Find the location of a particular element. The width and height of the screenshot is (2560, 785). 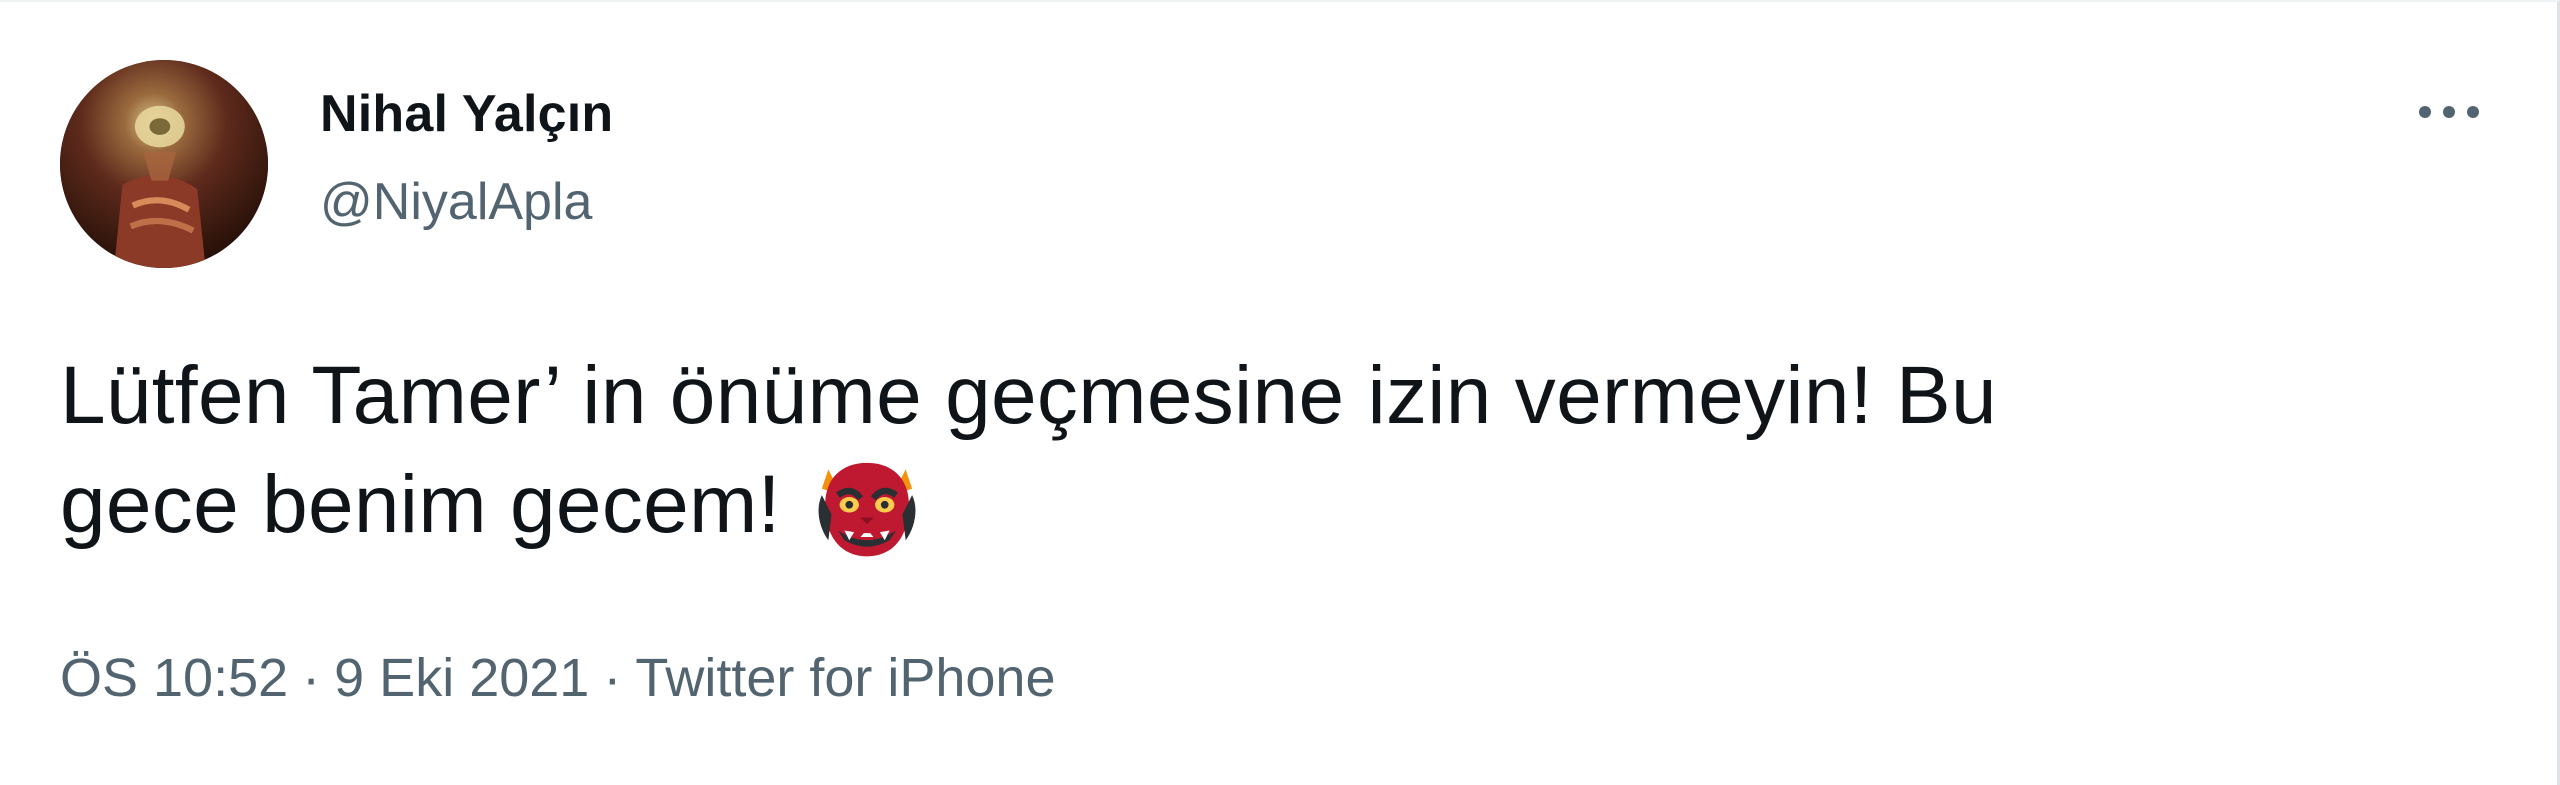

more-dots-icon is located at coordinates (2449, 112).